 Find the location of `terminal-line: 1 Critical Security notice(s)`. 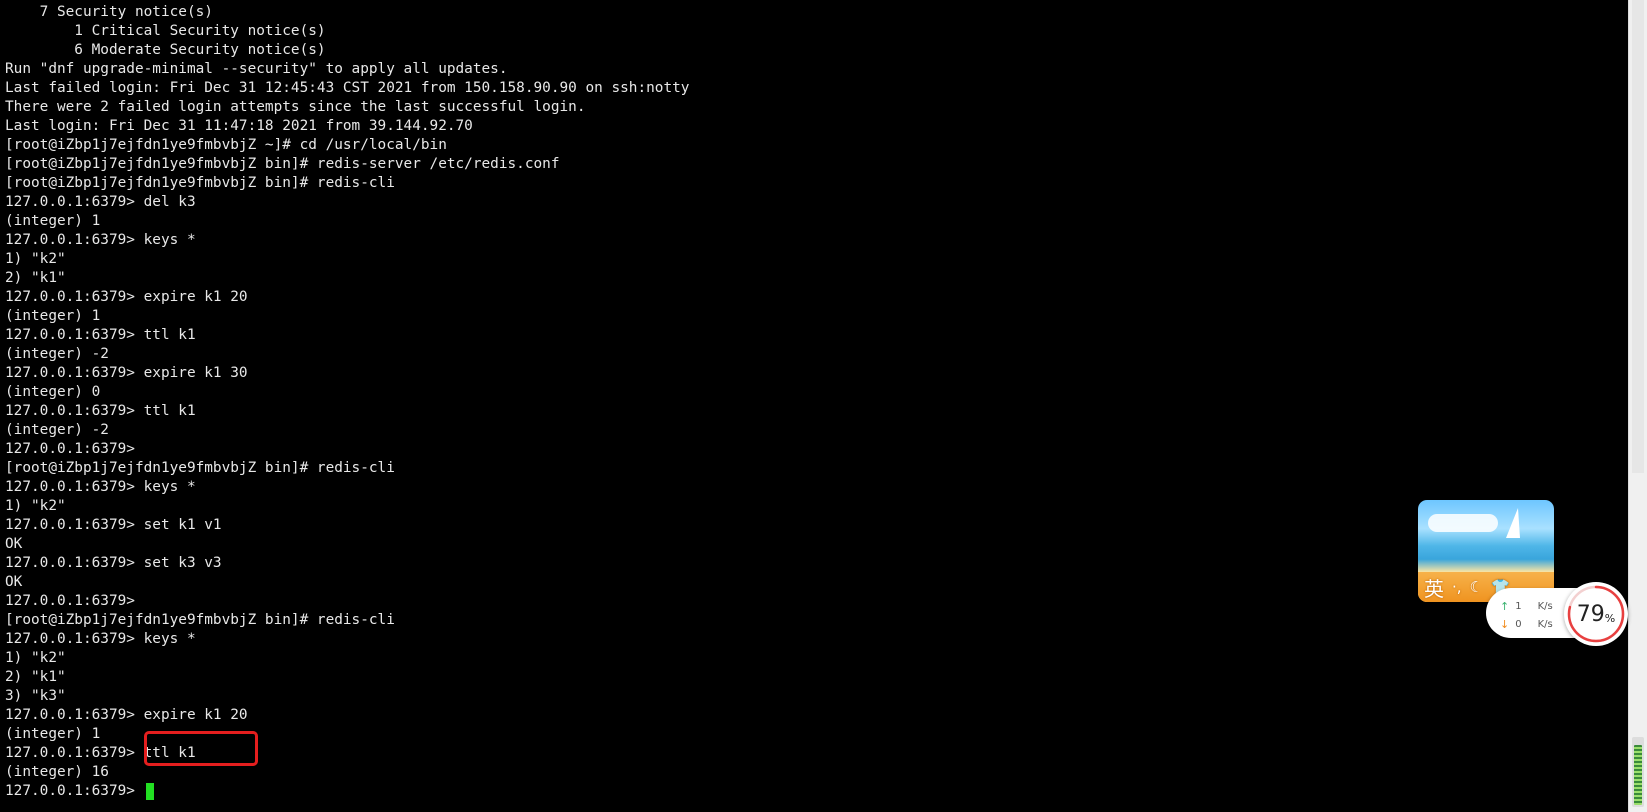

terminal-line: 1 Critical Security notice(s) is located at coordinates (165, 31).